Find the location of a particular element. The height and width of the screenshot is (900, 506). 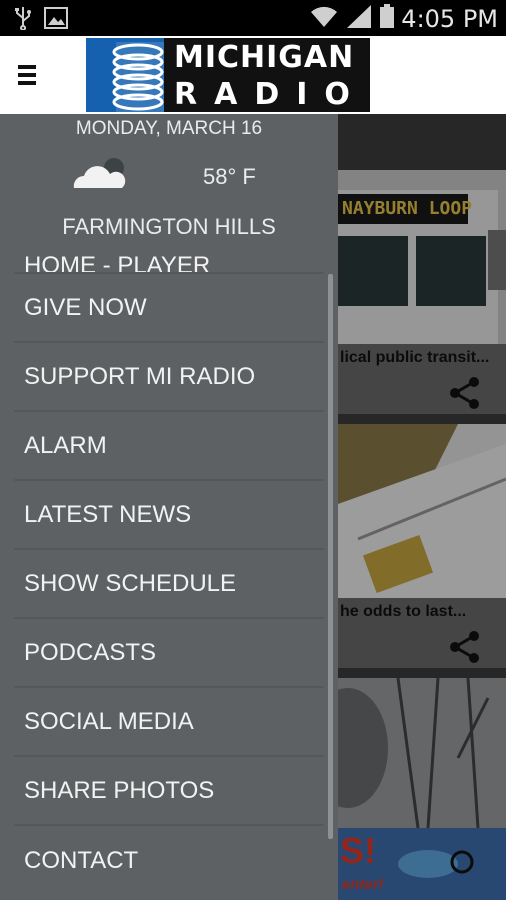

hamburger-menu-icon is located at coordinates (27, 75).